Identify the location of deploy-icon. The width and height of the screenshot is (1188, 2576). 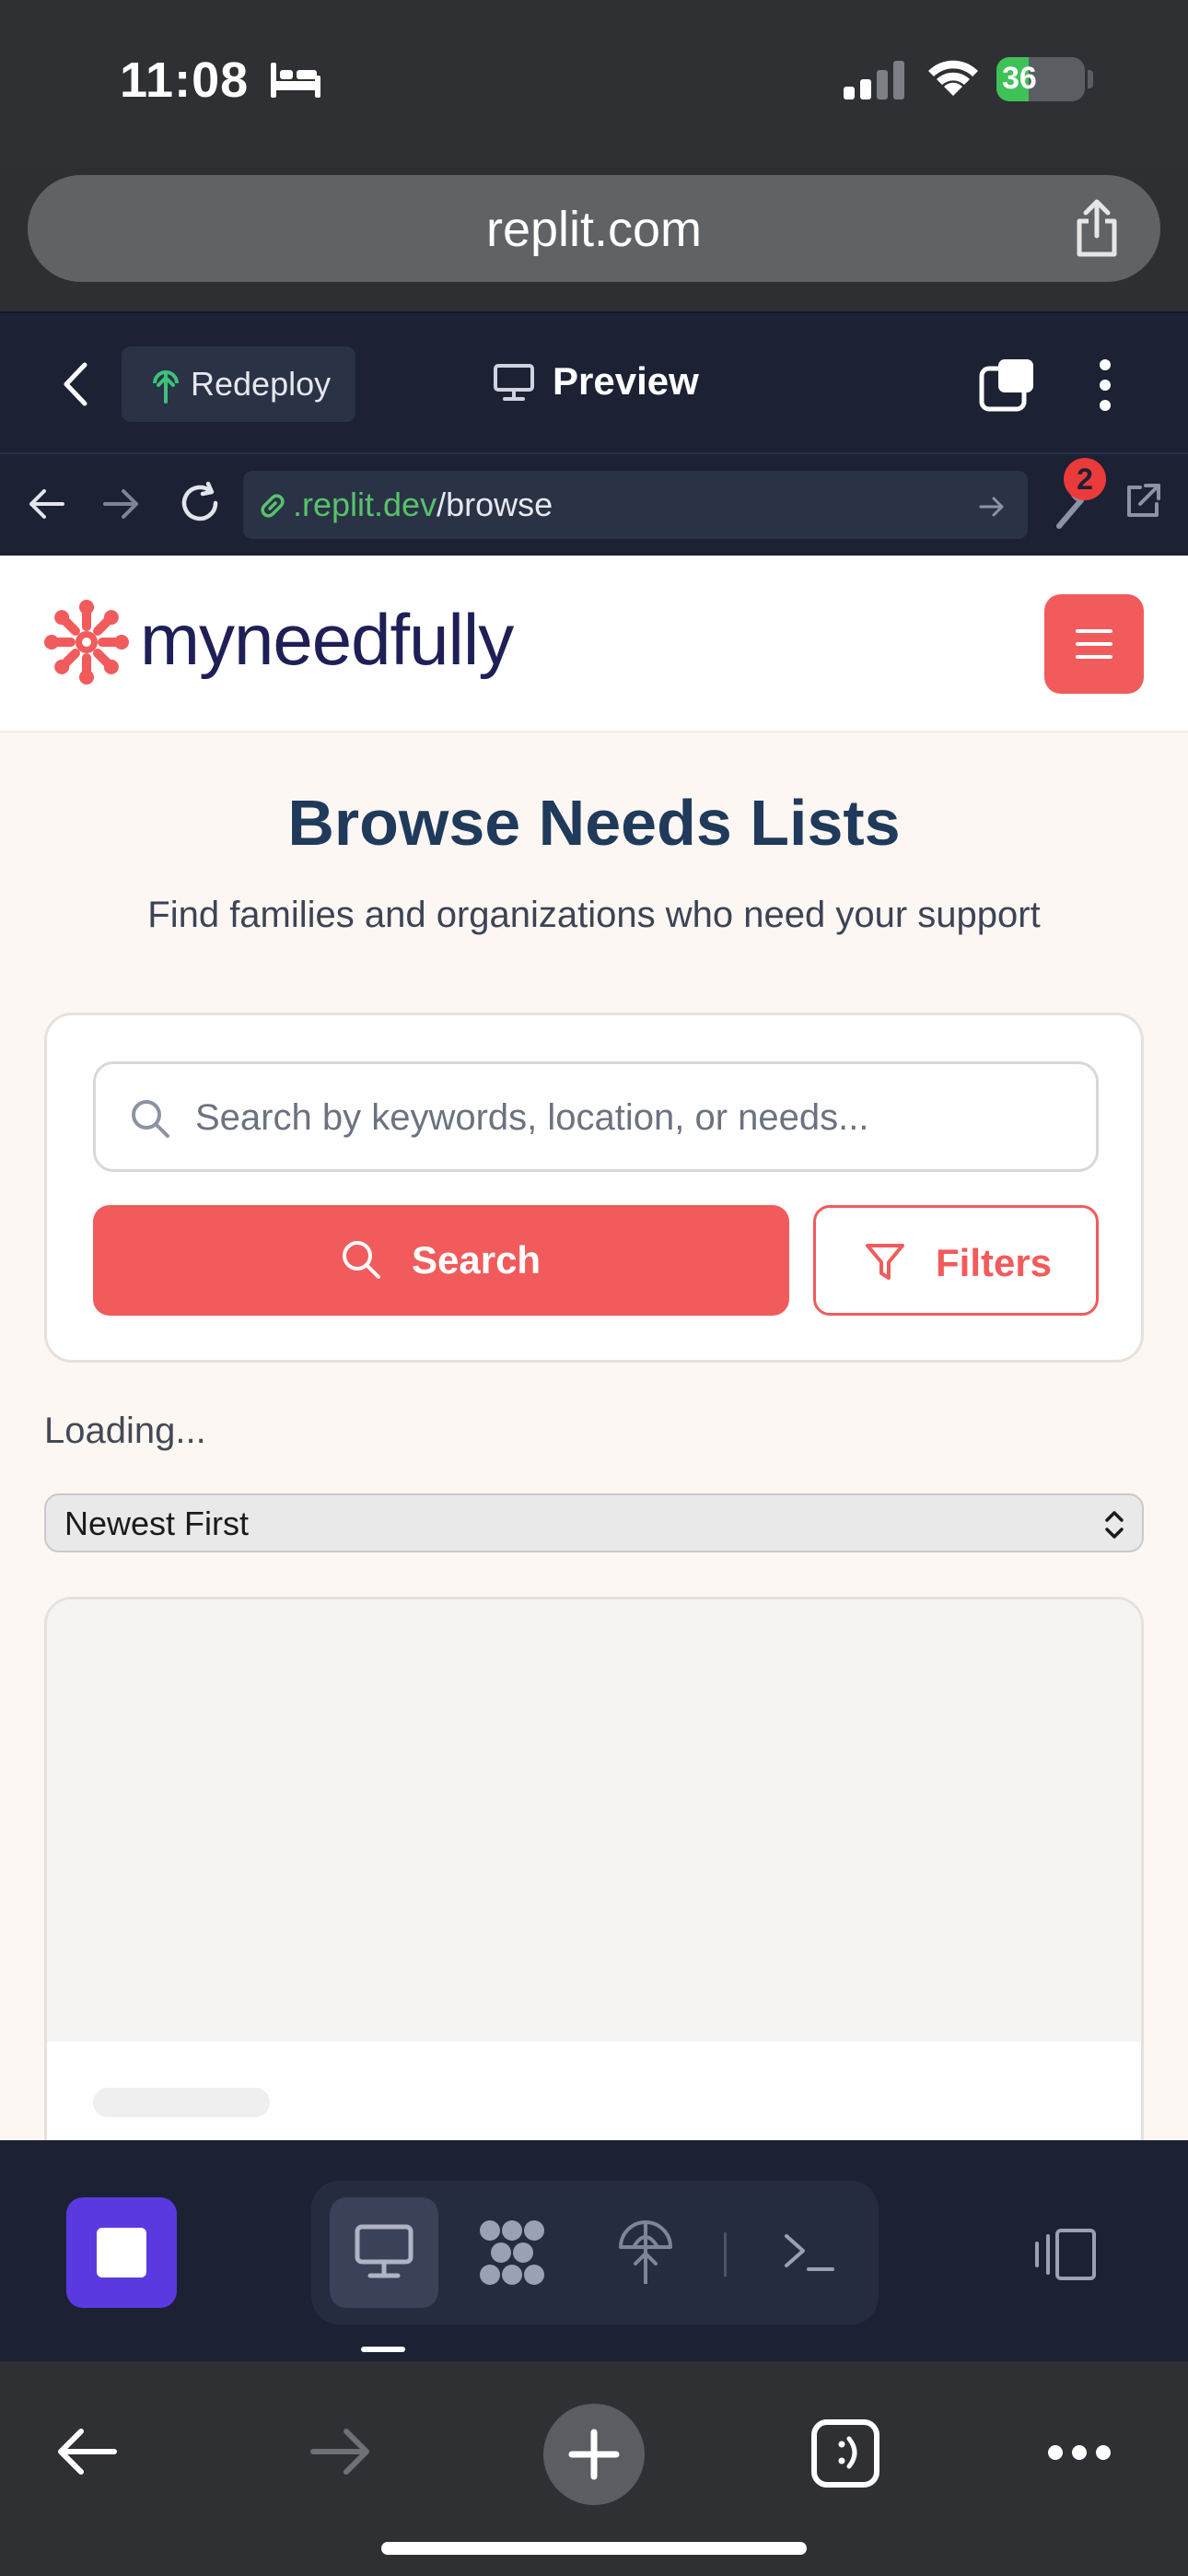
(645, 2253).